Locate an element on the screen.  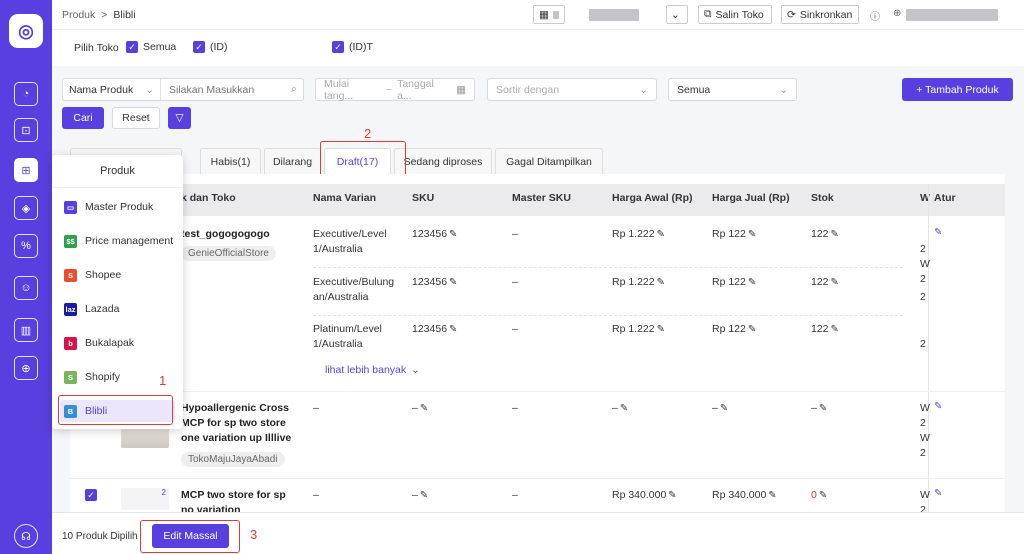
tab-sedang-diproses: Sedang diproses is located at coordinates (443, 161).